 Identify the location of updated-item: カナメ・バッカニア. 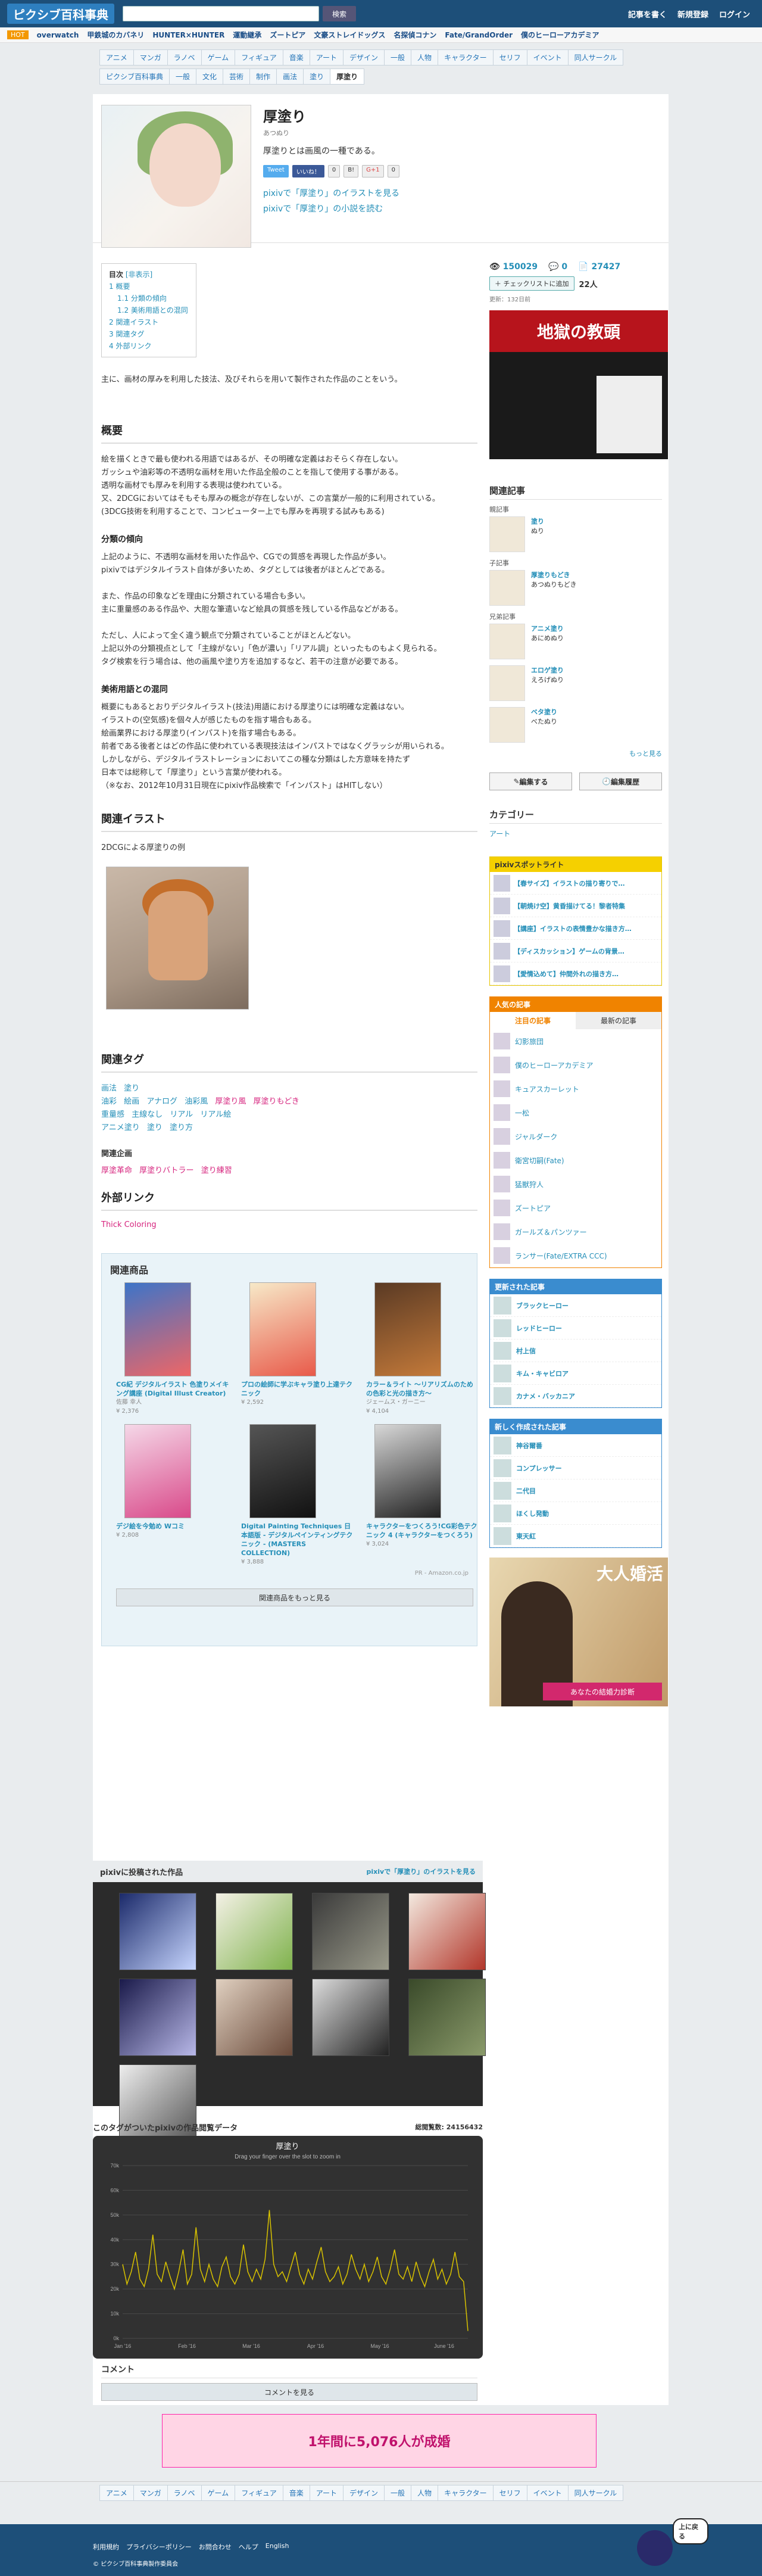
(575, 1396).